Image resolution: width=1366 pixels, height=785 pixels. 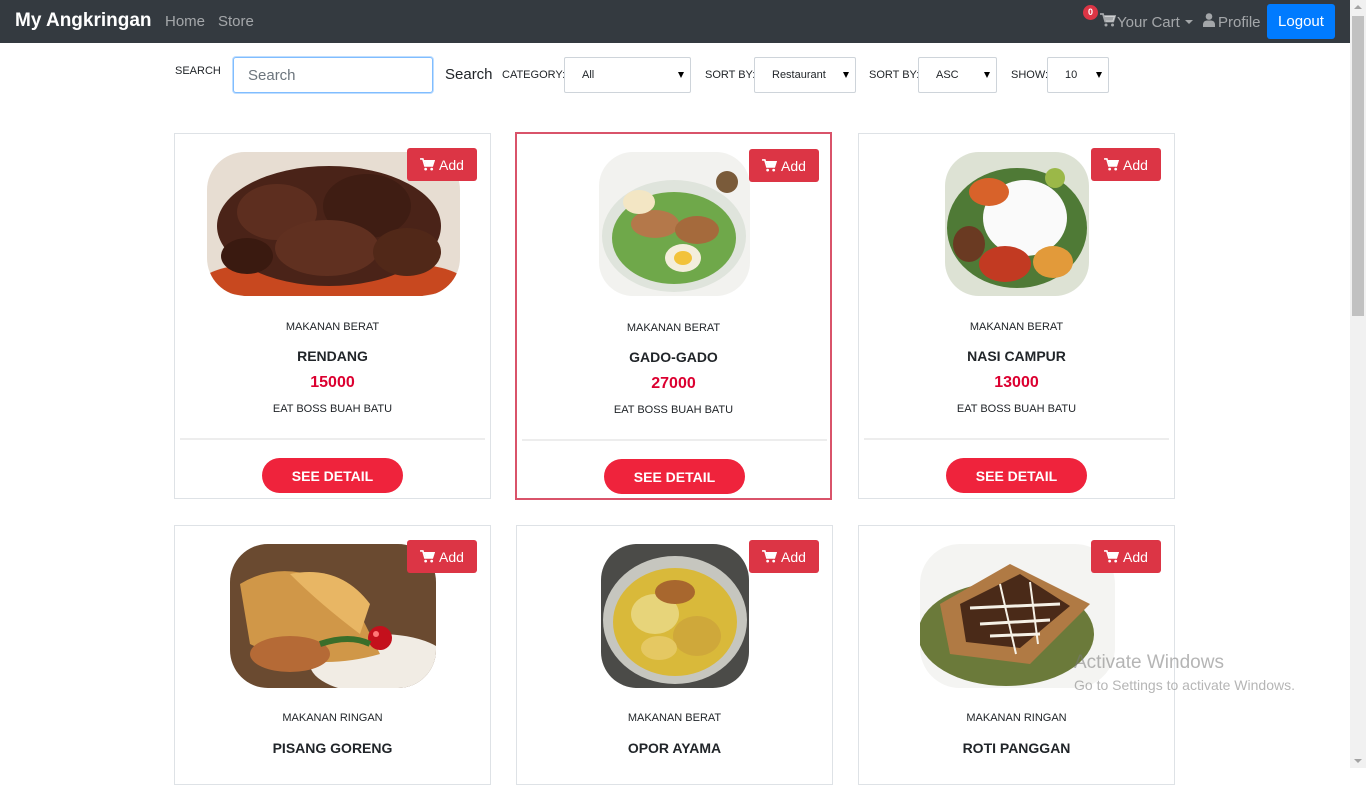 I want to click on product-image-opor-ayama, so click(x=675, y=616).